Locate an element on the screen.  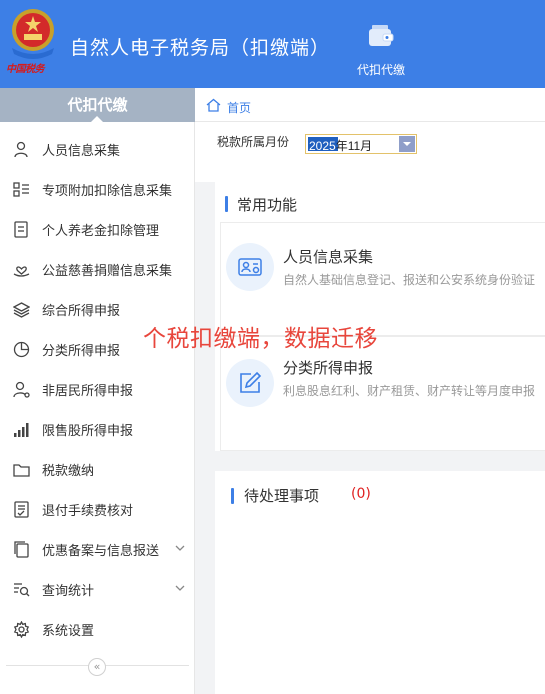
sidebar-item-restricted-shares: 限售股所得申报 is located at coordinates (97, 429).